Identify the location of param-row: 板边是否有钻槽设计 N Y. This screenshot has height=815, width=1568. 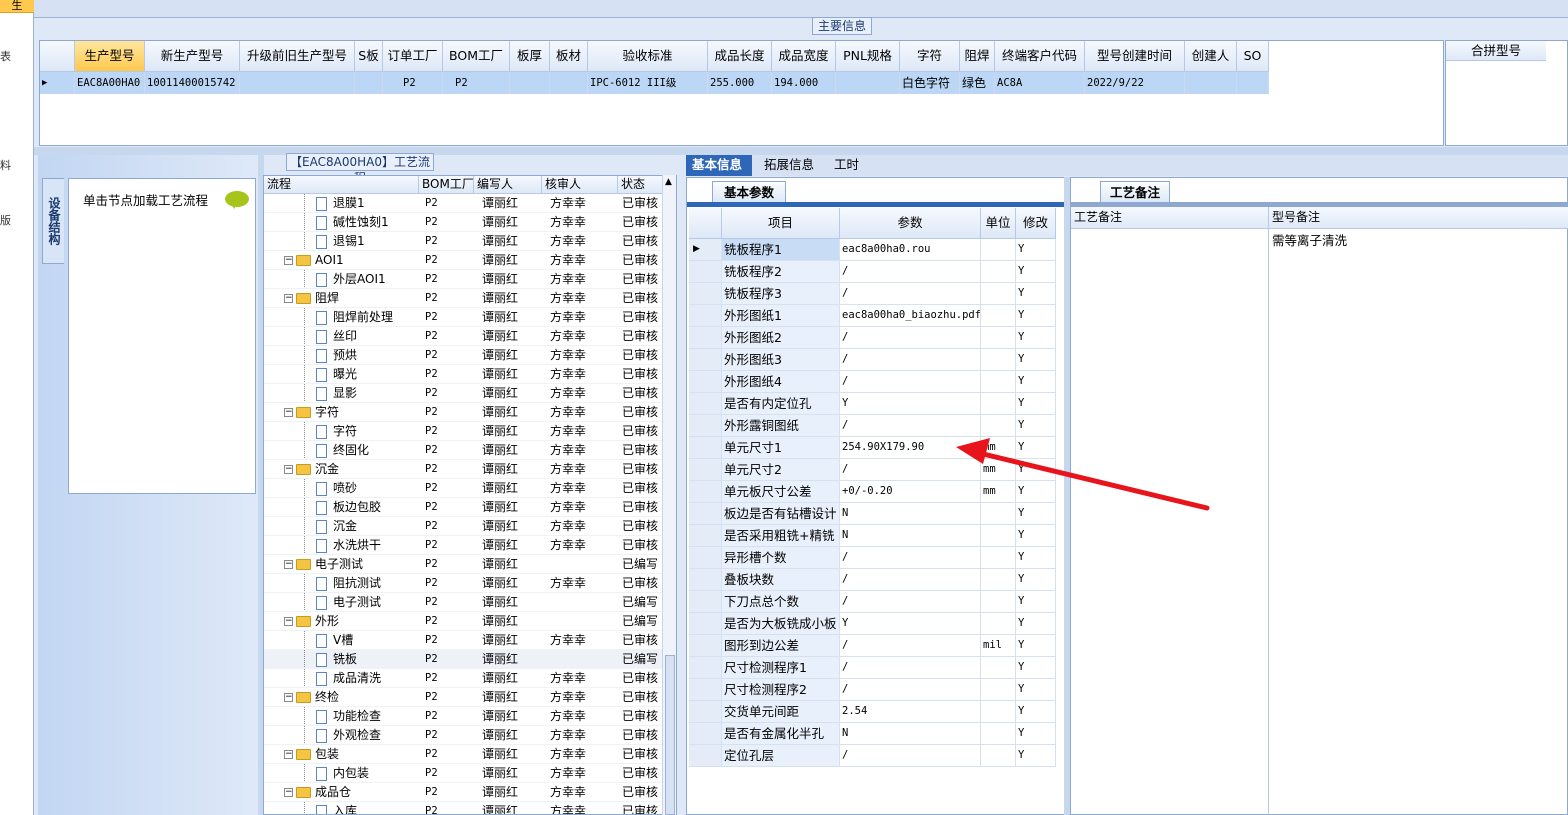
(872, 514).